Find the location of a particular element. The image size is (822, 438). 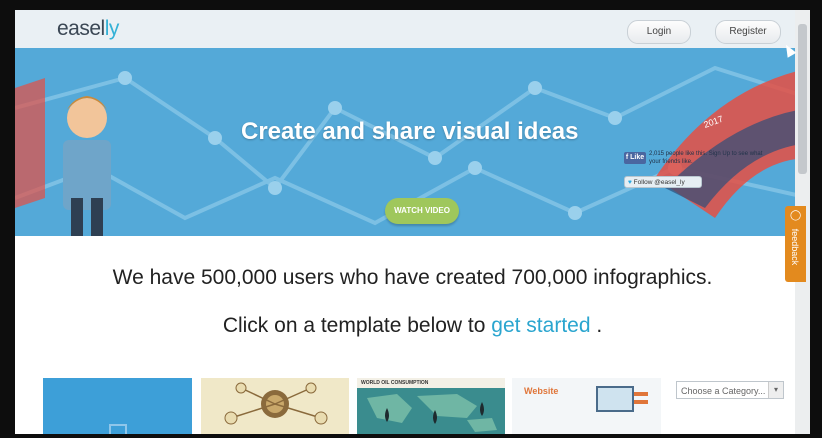

blank-template-icon is located at coordinates (118, 429).